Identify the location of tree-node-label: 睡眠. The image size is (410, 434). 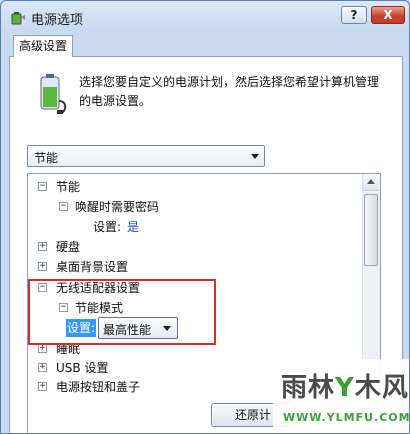
(68, 349).